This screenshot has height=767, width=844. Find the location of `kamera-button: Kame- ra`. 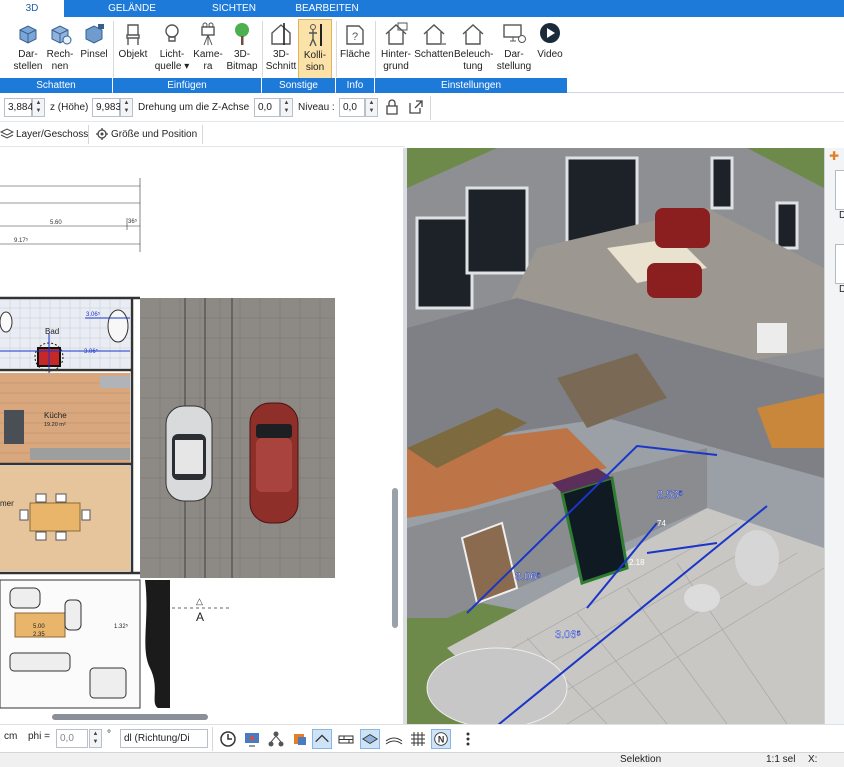

kamera-button: Kame- ra is located at coordinates (208, 49).